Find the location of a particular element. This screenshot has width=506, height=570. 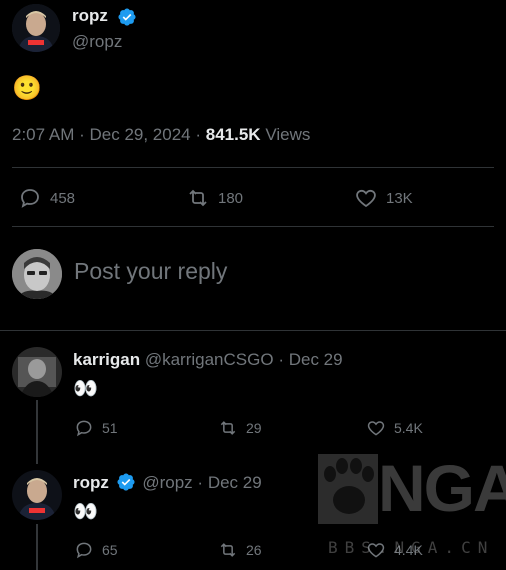

reply-handle: @ropz is located at coordinates (167, 482).